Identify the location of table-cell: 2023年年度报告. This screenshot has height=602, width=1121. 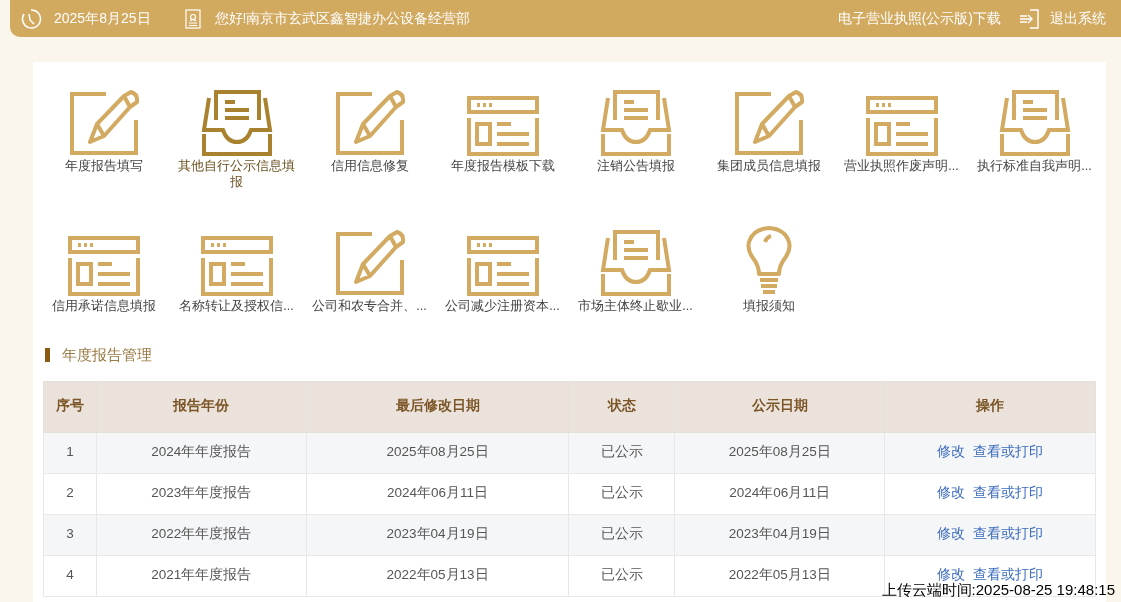
(201, 493).